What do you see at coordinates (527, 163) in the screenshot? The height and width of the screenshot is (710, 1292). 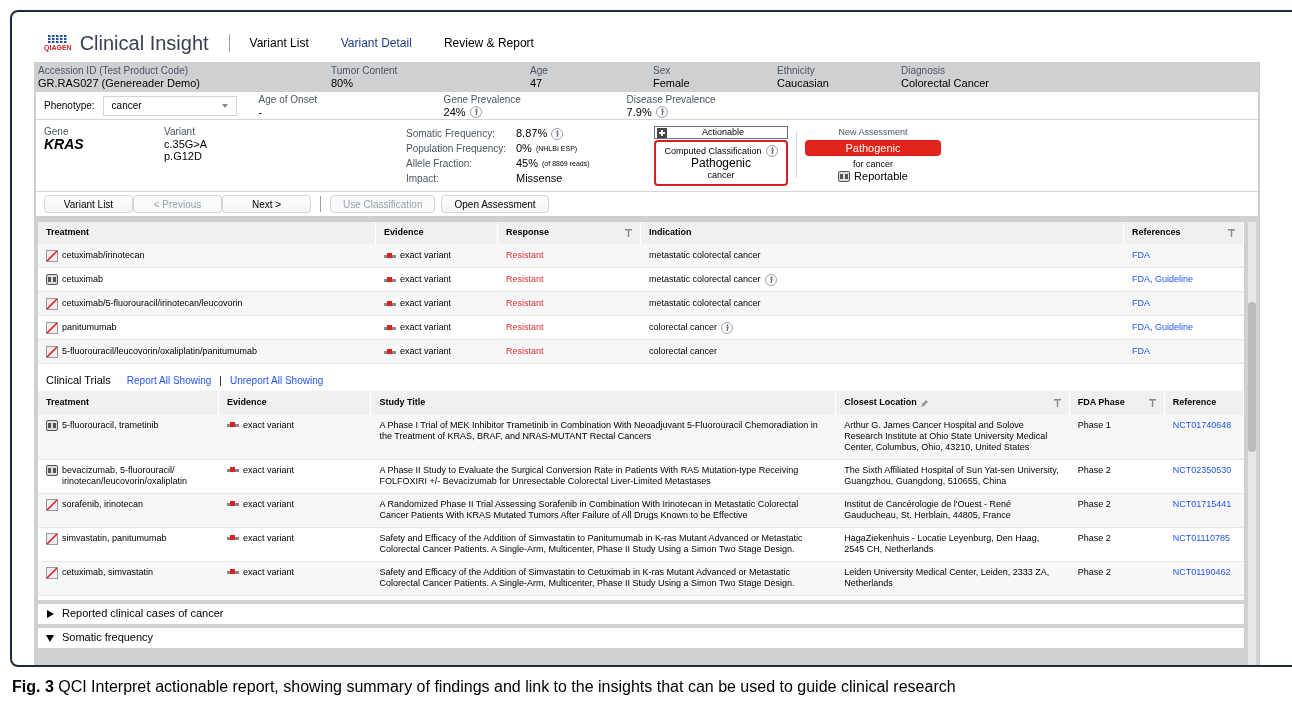 I see `field-value: 45%` at bounding box center [527, 163].